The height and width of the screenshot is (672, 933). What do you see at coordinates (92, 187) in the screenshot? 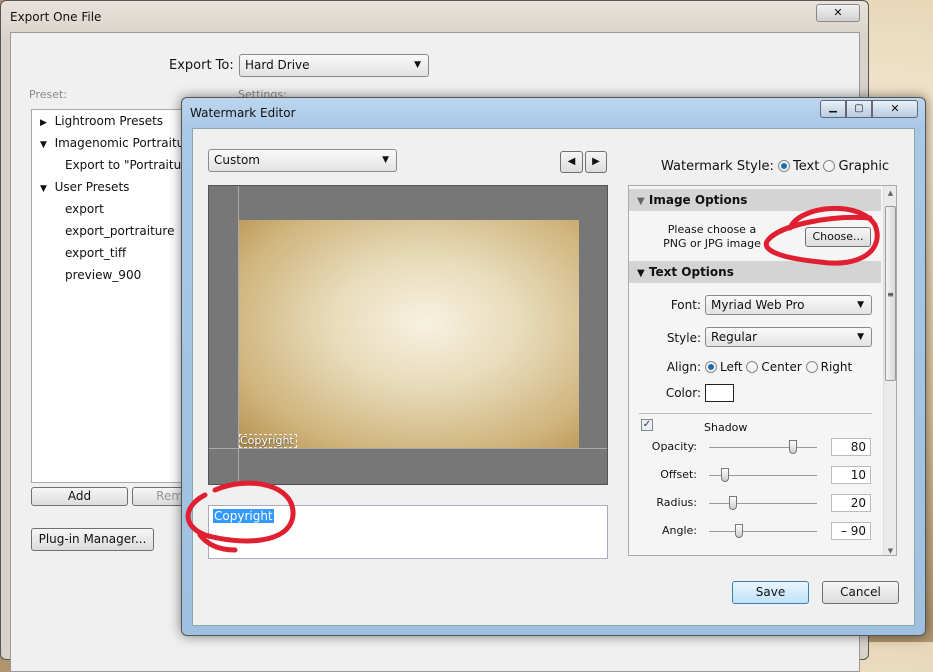
I see `preset-label: User Presets` at bounding box center [92, 187].